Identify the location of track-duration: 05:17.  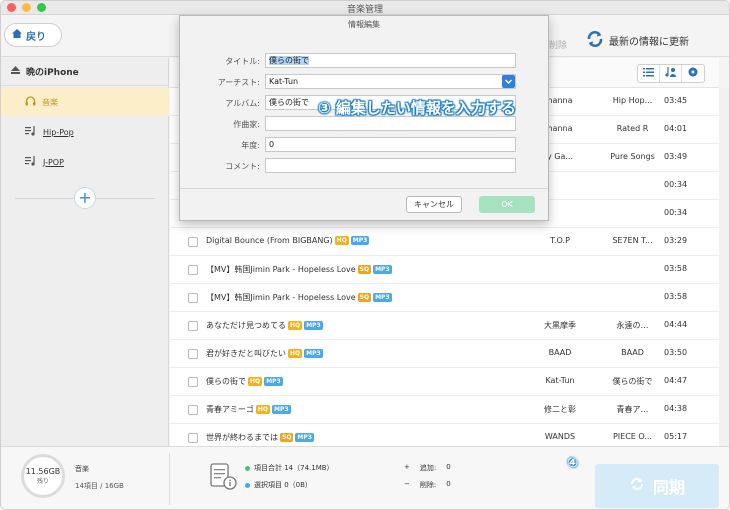
(676, 436).